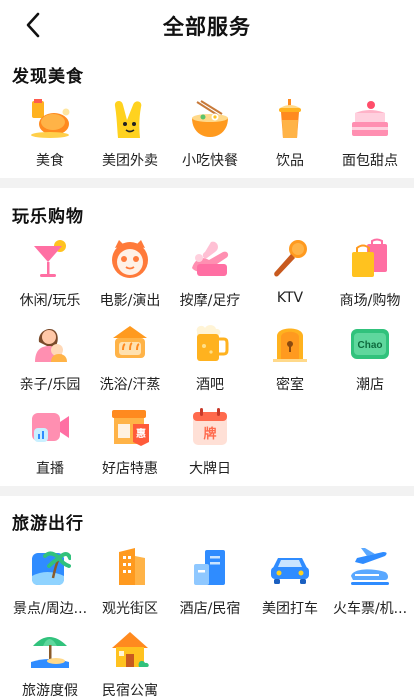 Image resolution: width=414 pixels, height=700 pixels. I want to click on service-item-homestay: 民宿公寓, so click(130, 664).